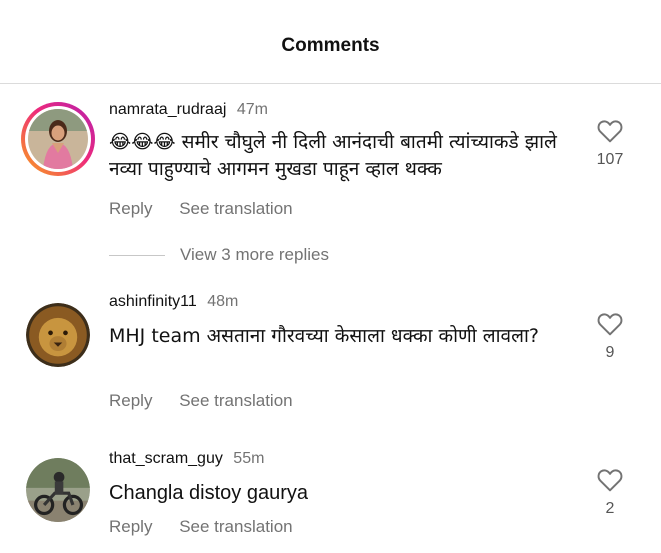 The width and height of the screenshot is (661, 553). Describe the element at coordinates (254, 255) in the screenshot. I see `view-replies-label: View 3 more replies` at that location.